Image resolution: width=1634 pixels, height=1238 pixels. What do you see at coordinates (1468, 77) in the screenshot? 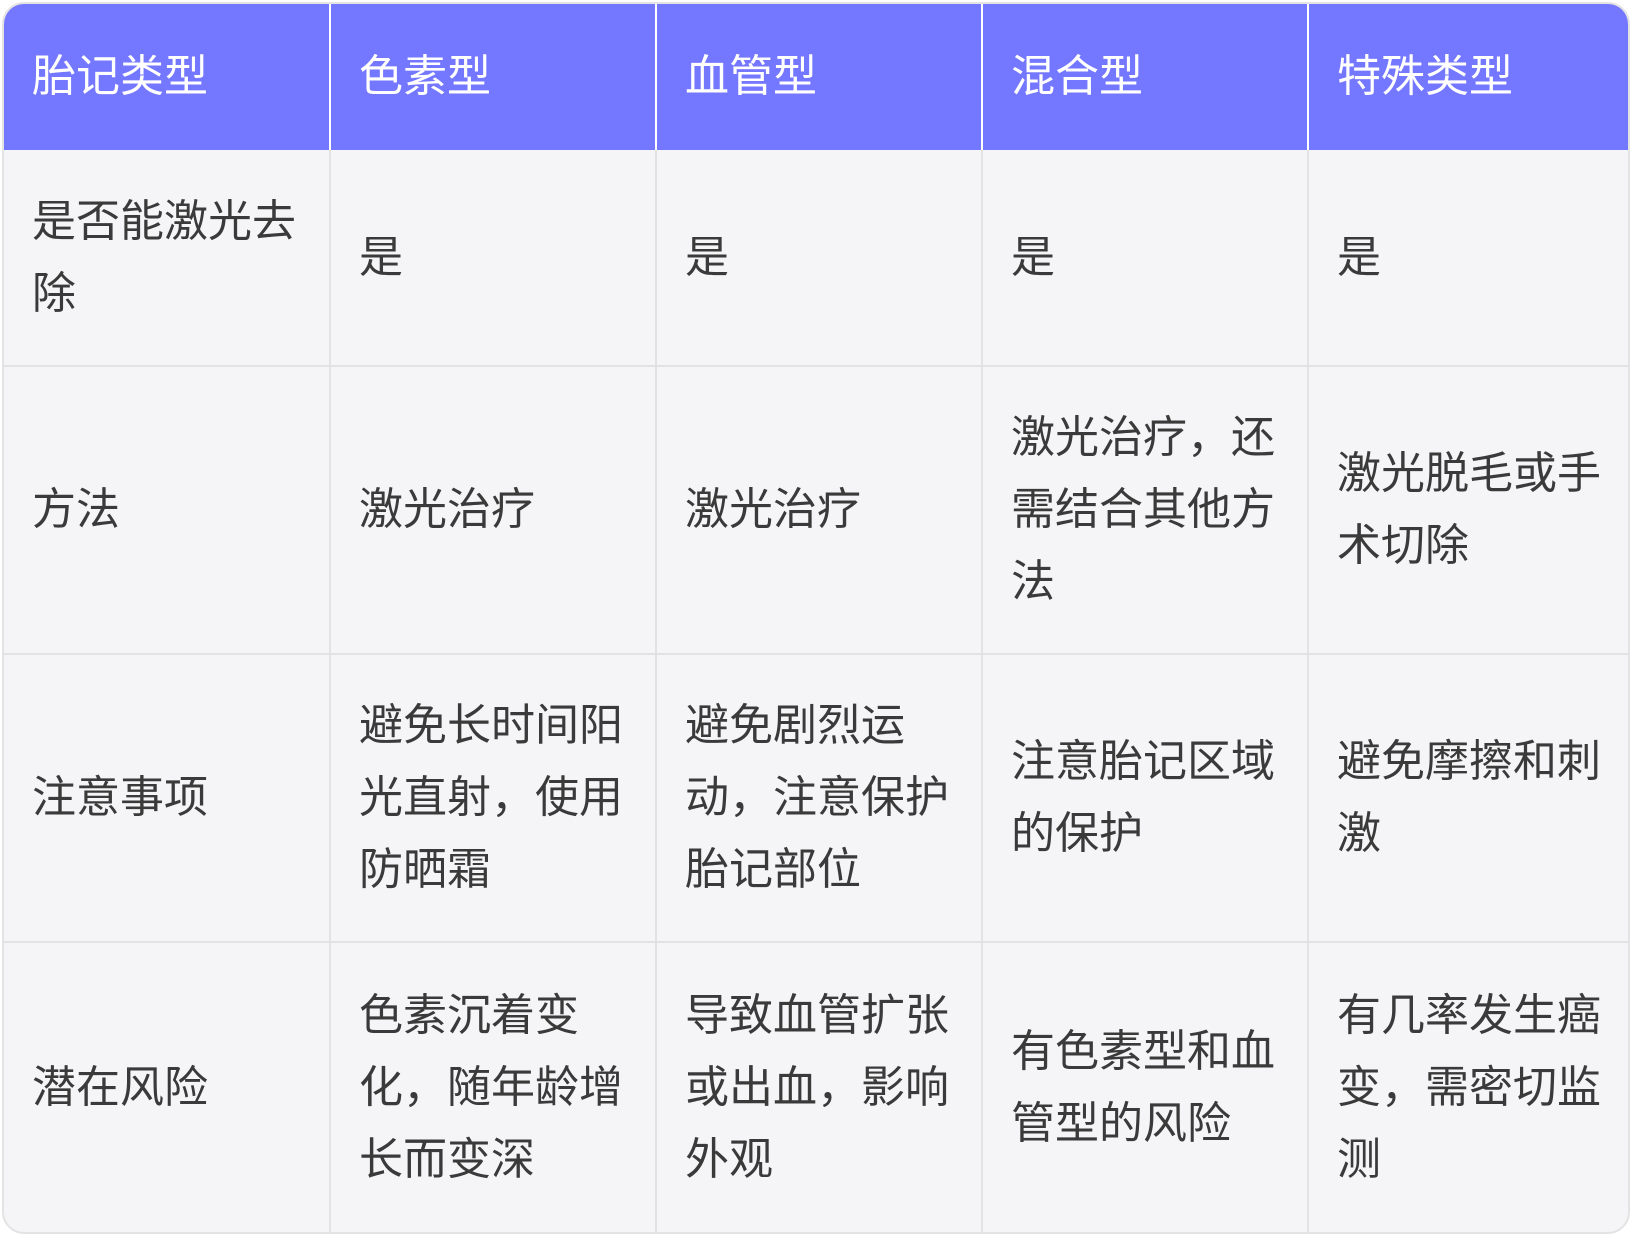
I see `header-cell-special: 特殊类型` at bounding box center [1468, 77].